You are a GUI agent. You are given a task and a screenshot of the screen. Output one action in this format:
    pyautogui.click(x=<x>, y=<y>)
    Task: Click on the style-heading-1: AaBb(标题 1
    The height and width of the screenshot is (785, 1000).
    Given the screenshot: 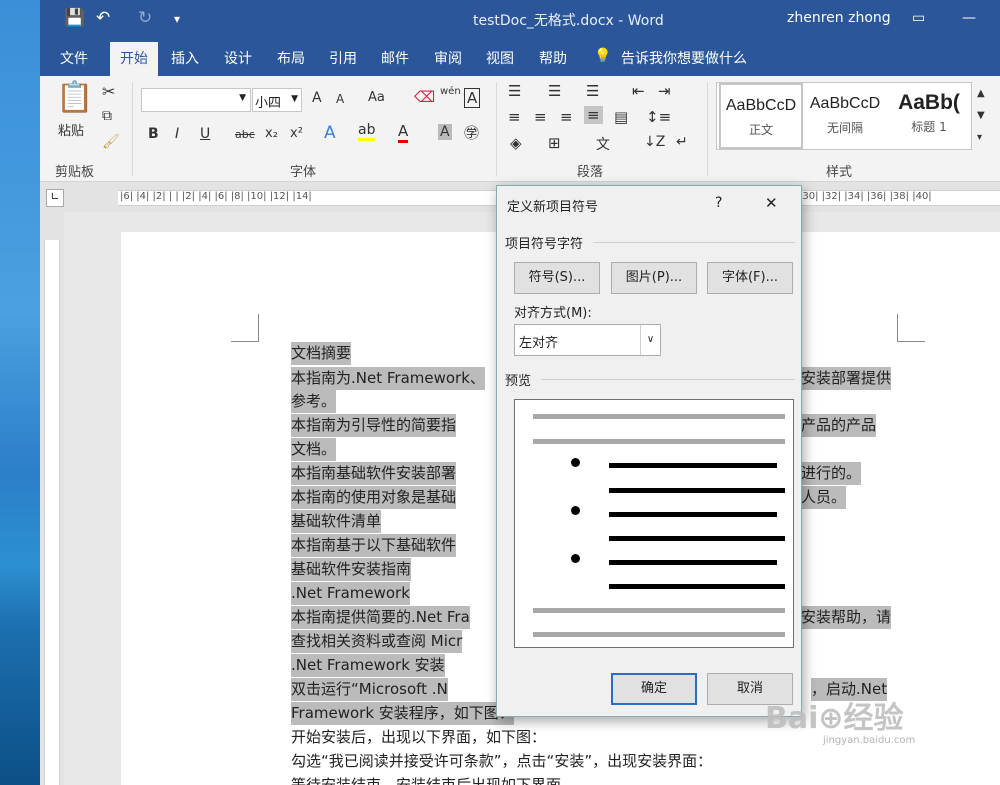 What is the action you would take?
    pyautogui.click(x=929, y=116)
    